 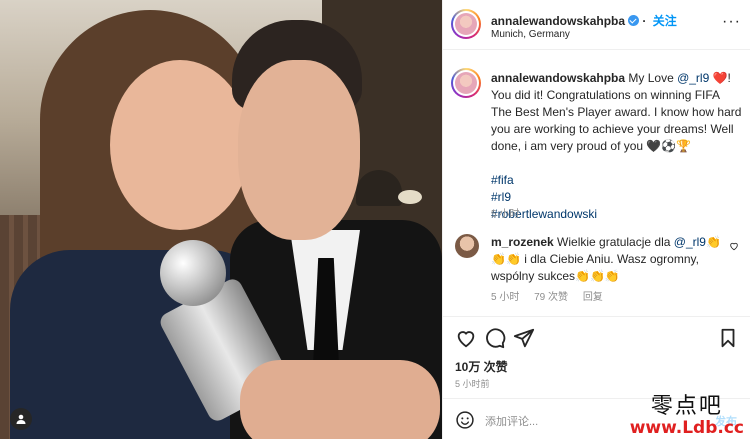 What do you see at coordinates (734, 246) in the screenshot?
I see `comment-like-heart-icon` at bounding box center [734, 246].